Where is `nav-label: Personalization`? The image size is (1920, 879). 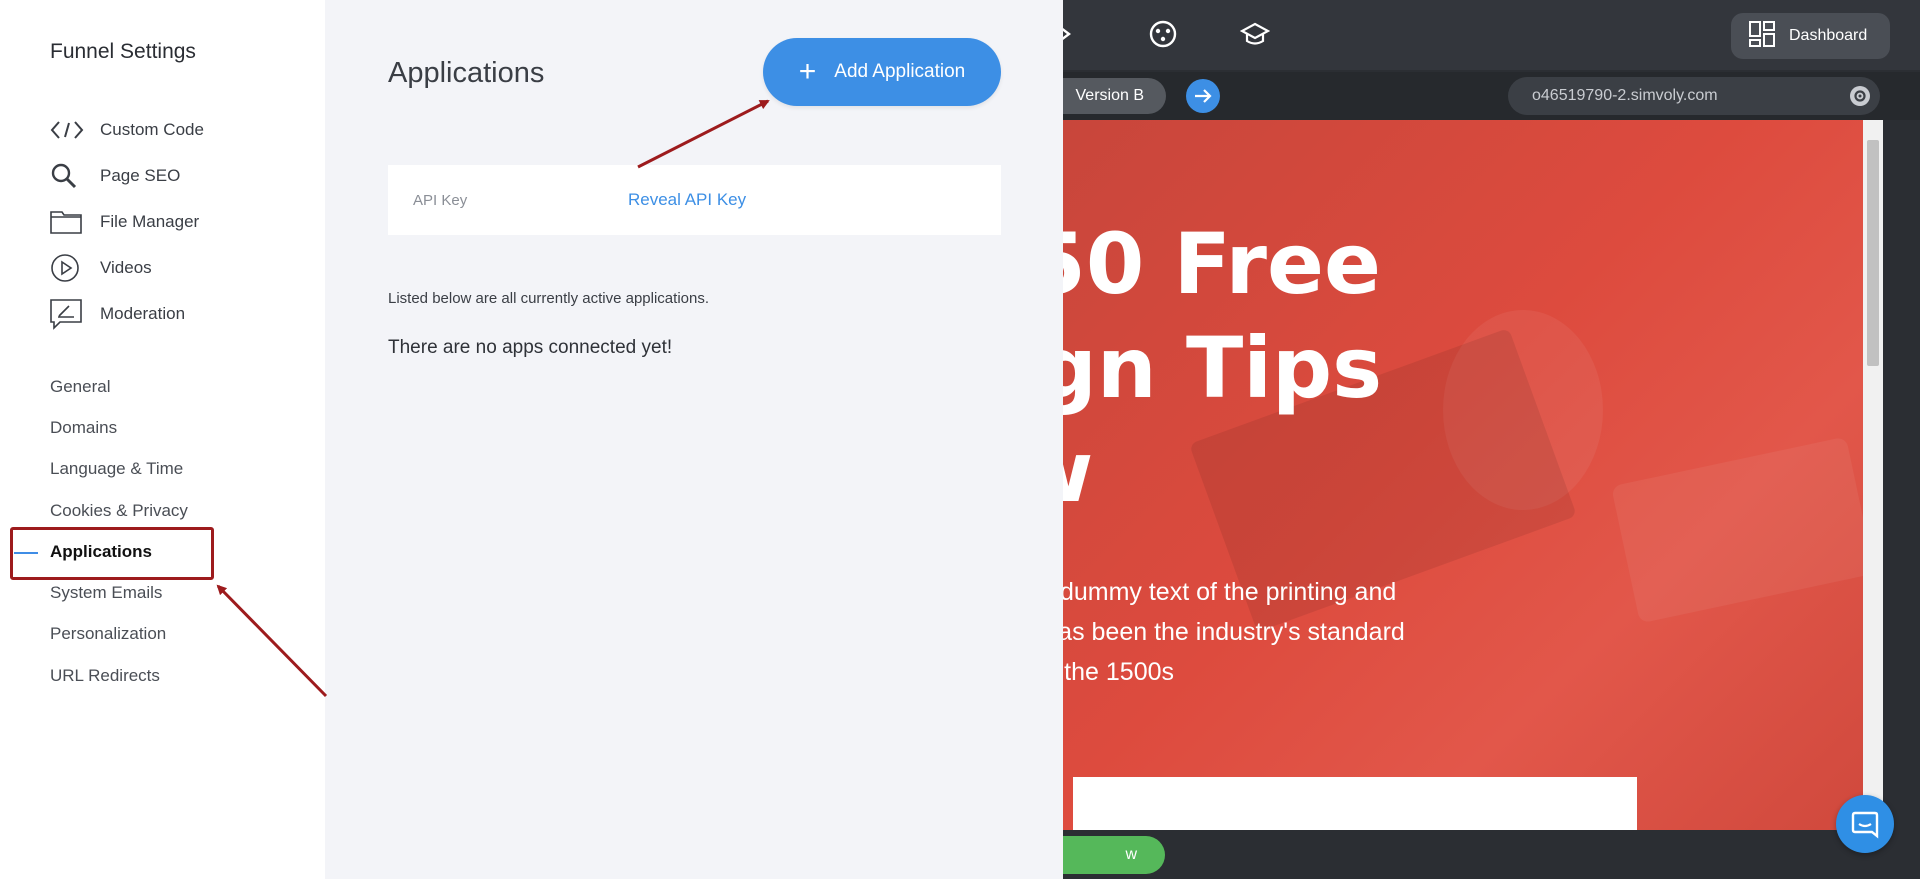 nav-label: Personalization is located at coordinates (108, 634).